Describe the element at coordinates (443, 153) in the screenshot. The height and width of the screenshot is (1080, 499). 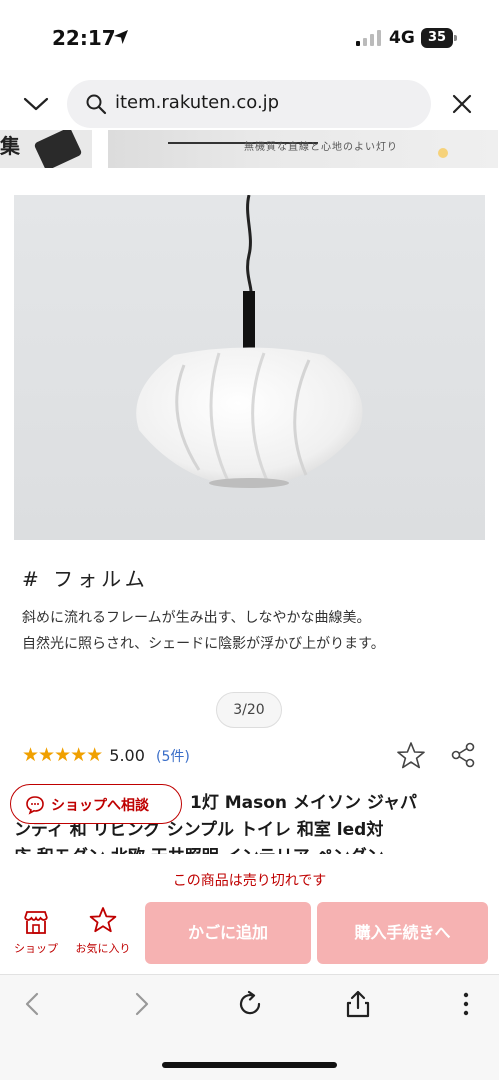
I see `bulb-image` at that location.